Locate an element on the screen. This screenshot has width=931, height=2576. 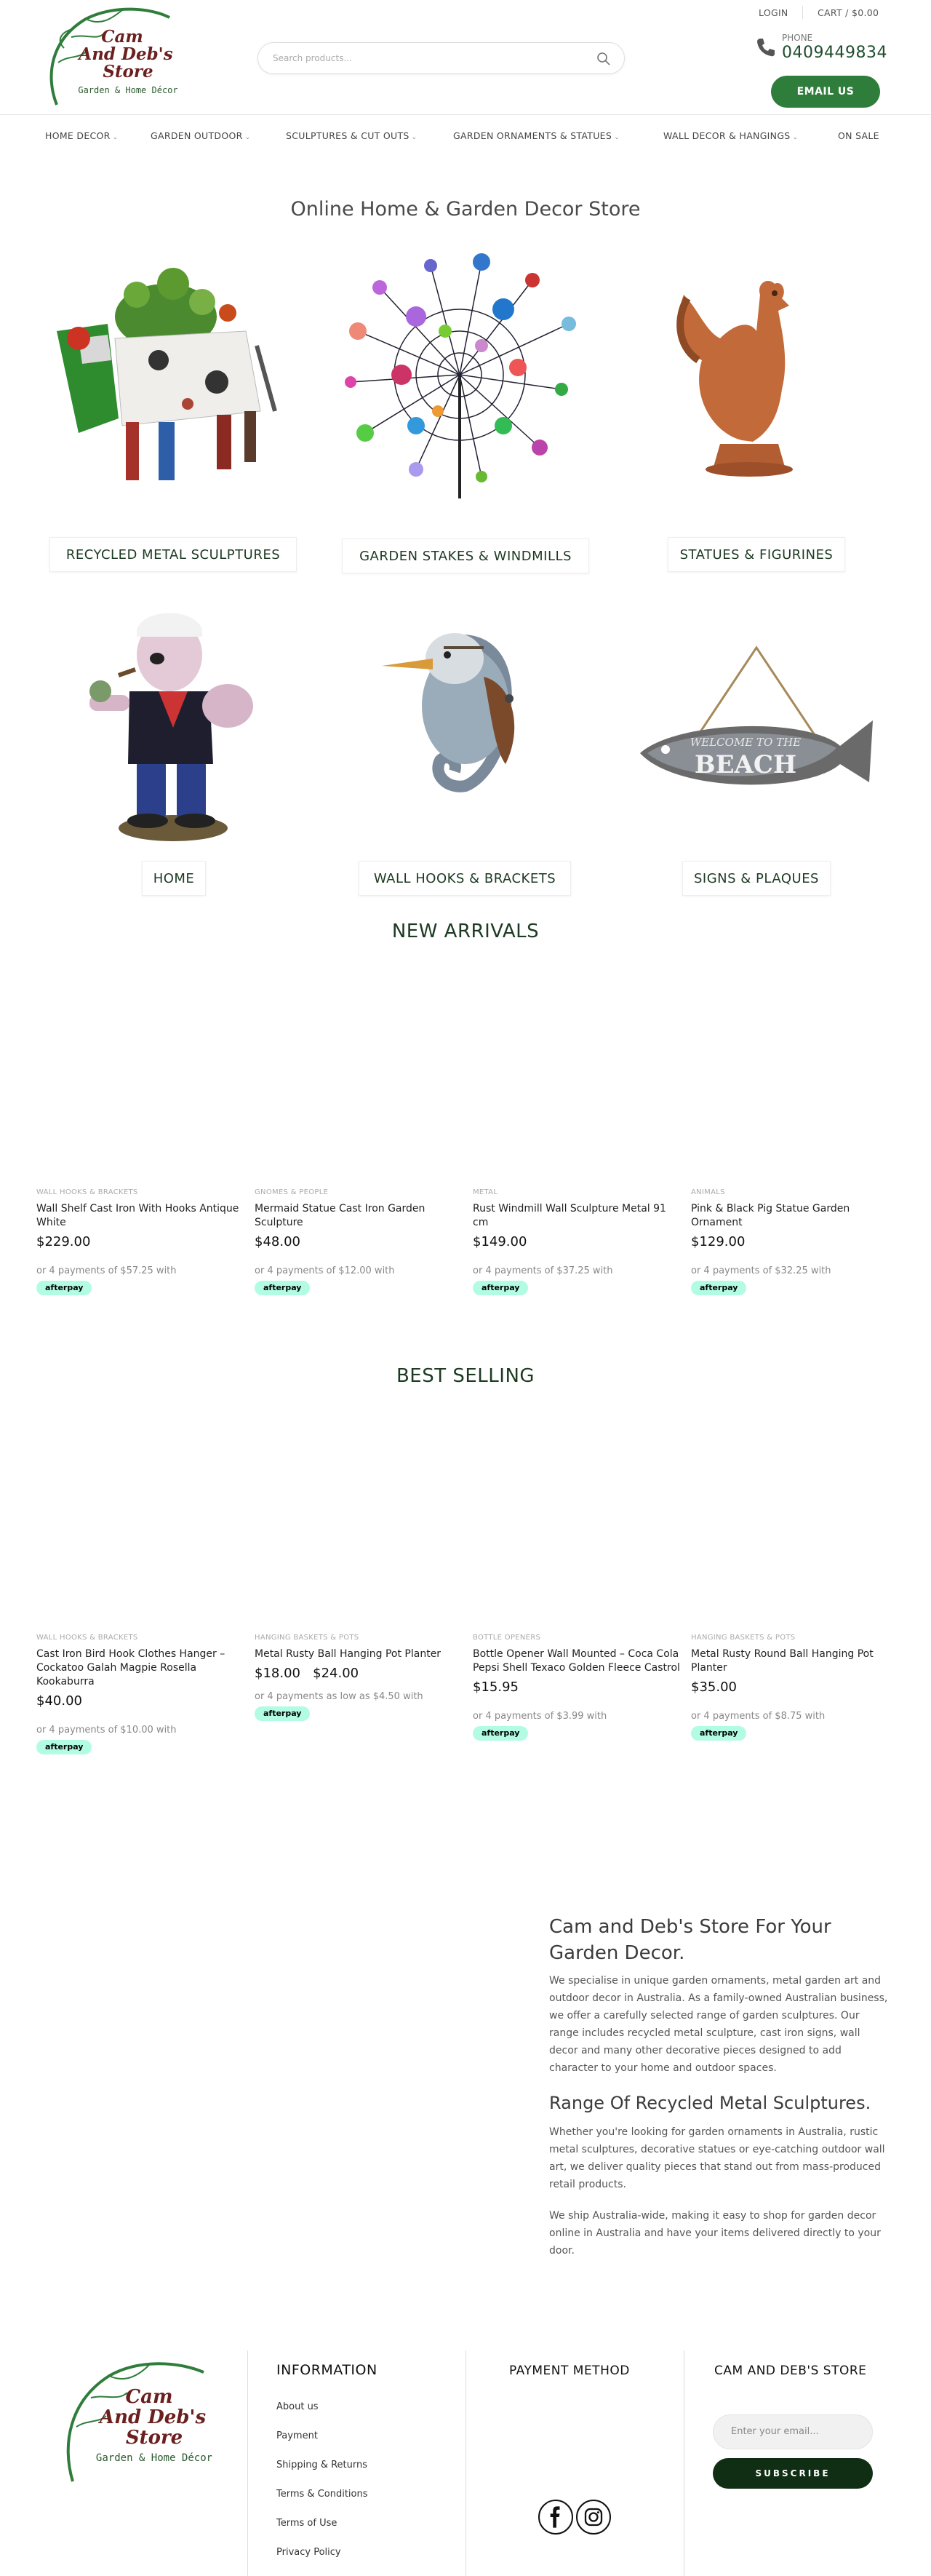
nav-item-garden-ornaments: GARDEN ORNAMENTS & STATUES ⌄ is located at coordinates (536, 135).